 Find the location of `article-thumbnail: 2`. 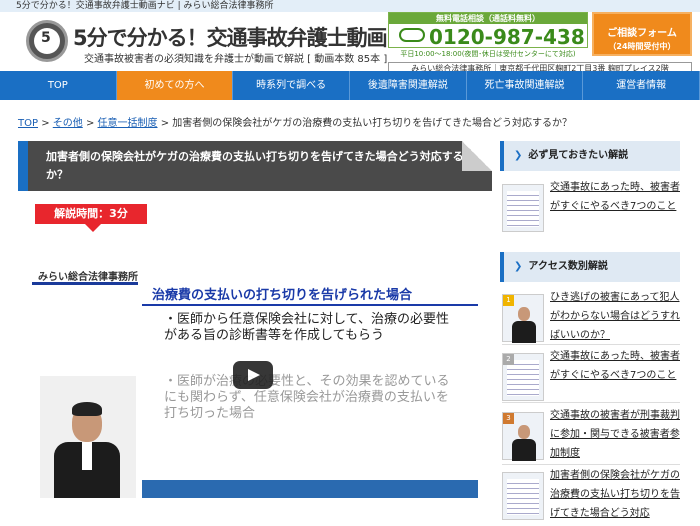

article-thumbnail: 2 is located at coordinates (523, 377).